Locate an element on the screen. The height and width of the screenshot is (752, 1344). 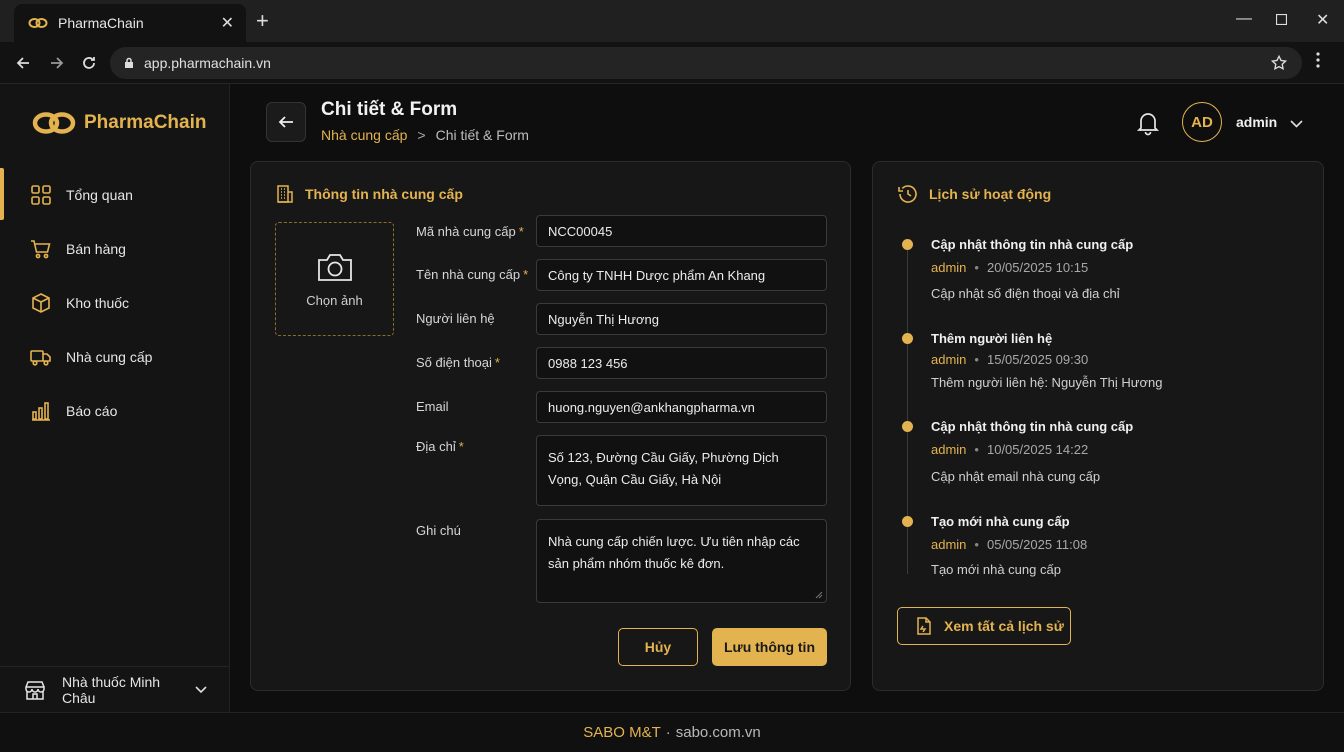
photo-label: Chọn ảnh is located at coordinates (334, 300).